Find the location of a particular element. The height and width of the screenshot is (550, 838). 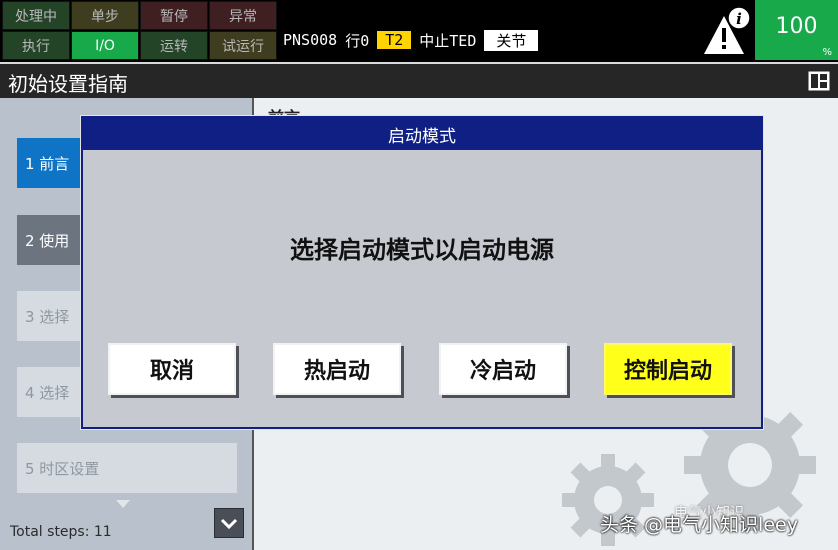

controlled-start-button: 控制启动 is located at coordinates (668, 369).